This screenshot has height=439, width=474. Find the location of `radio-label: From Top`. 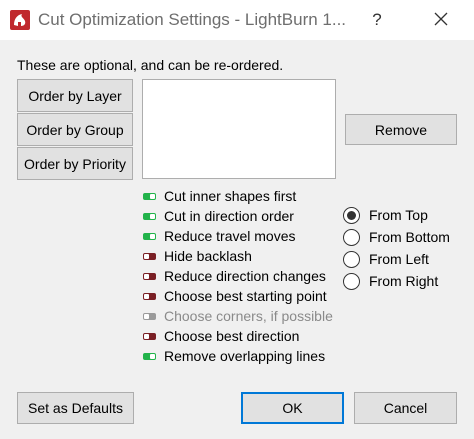

radio-label: From Top is located at coordinates (398, 215).